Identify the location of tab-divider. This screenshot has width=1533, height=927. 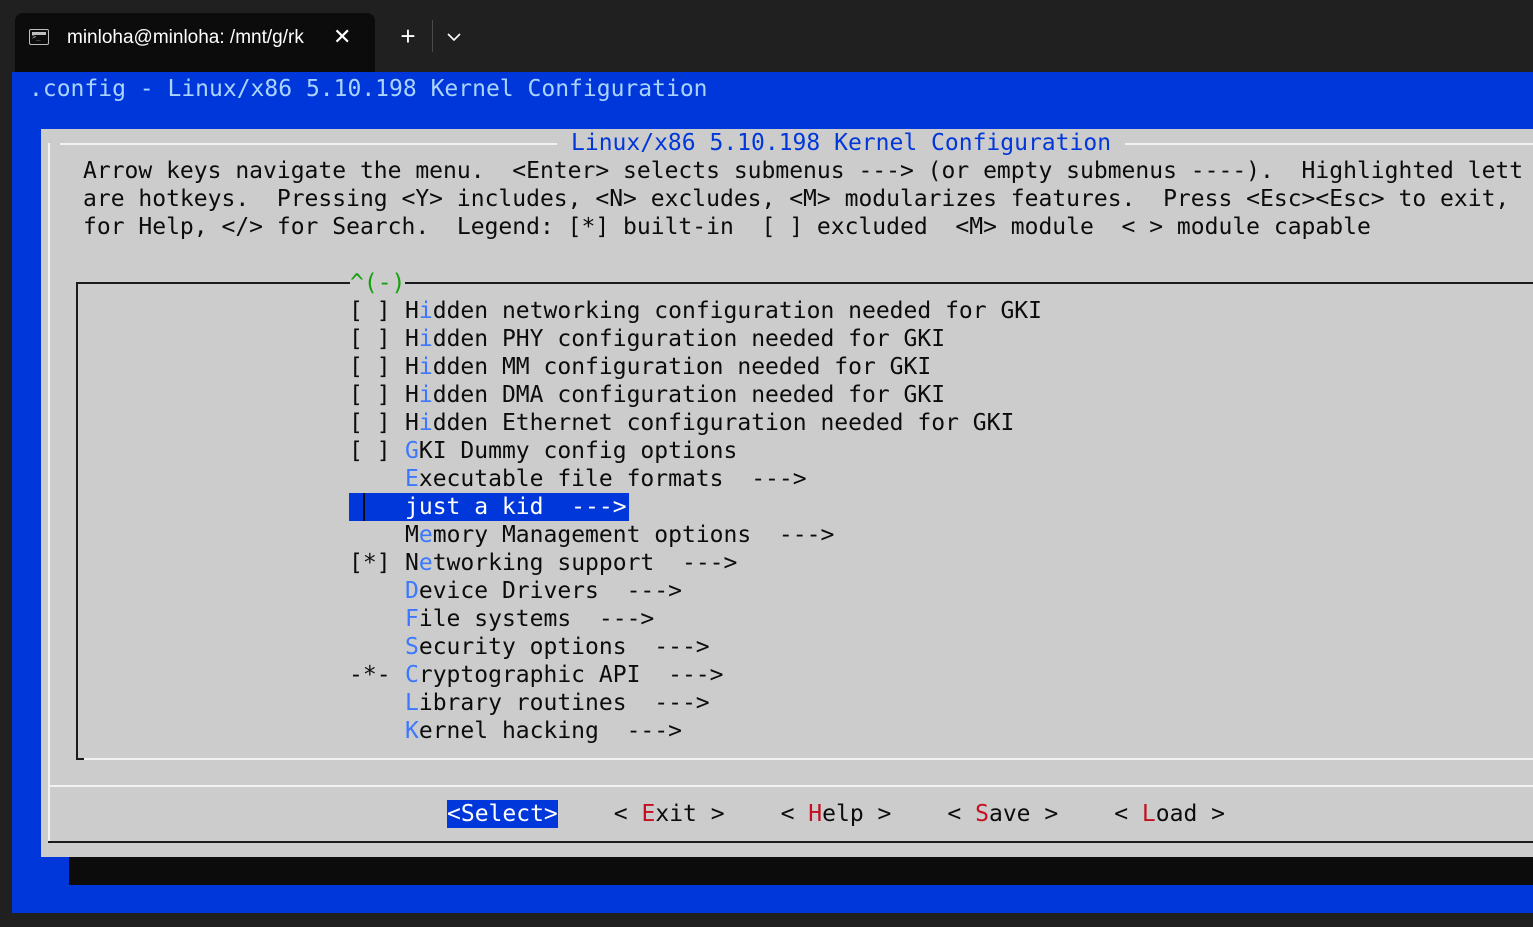
(432, 36).